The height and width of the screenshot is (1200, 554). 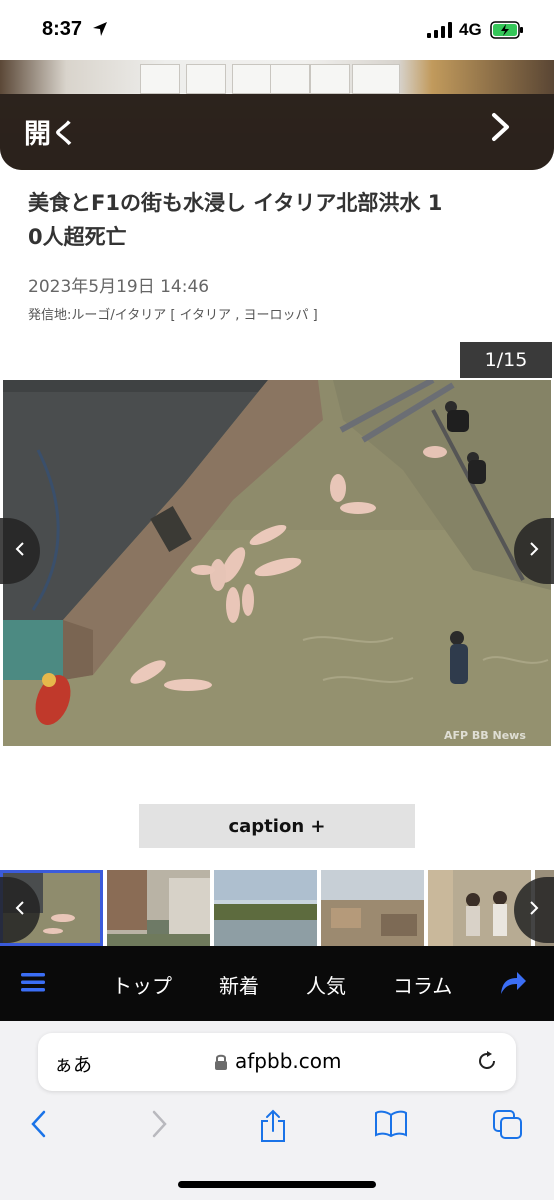 I want to click on article-title-line-1: 美食とF1の街も水浸し イタリア北部洪水 1, so click(x=235, y=203).